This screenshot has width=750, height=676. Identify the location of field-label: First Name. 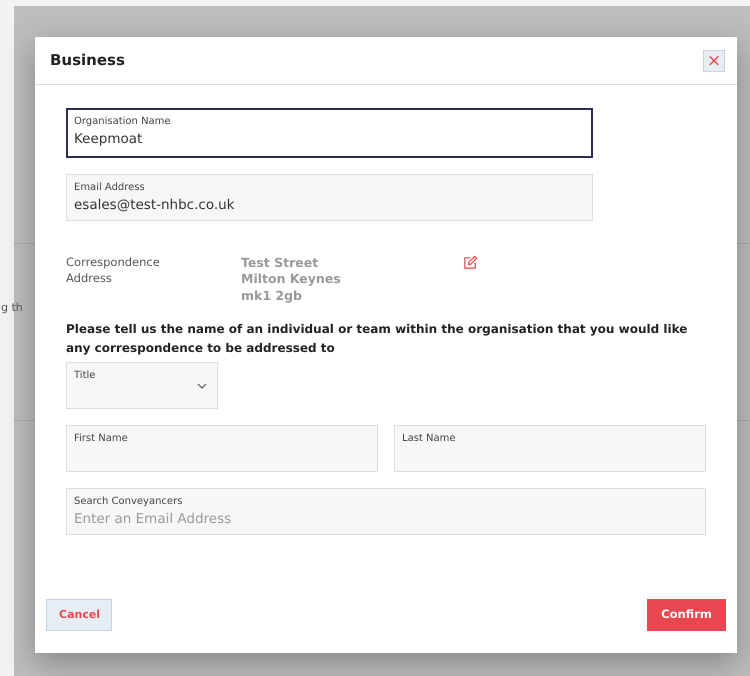
(101, 439).